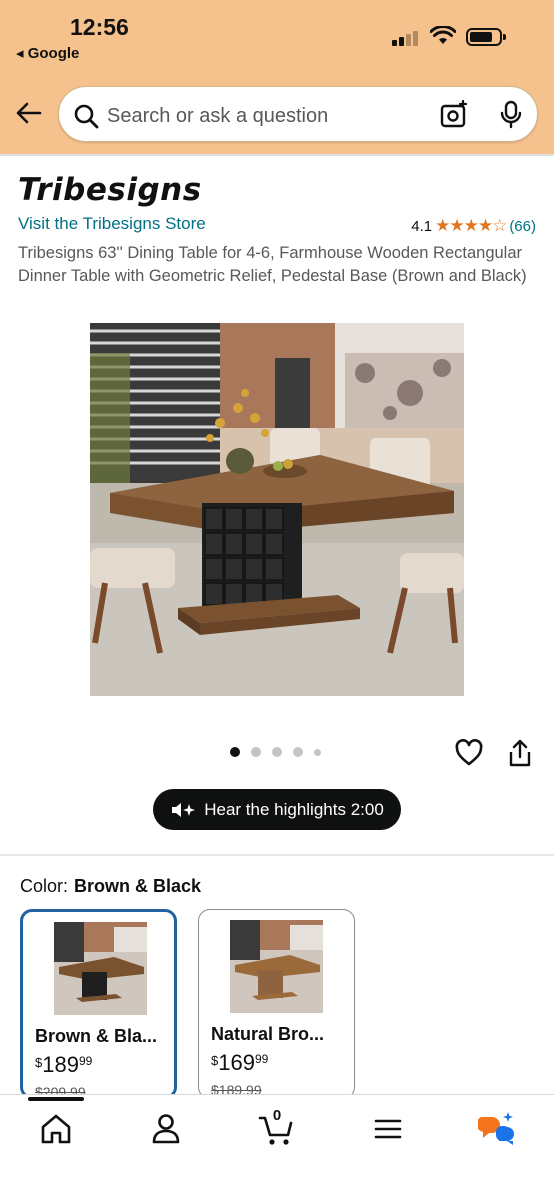  Describe the element at coordinates (522, 226) in the screenshot. I see `rating-count-link: (66)` at that location.